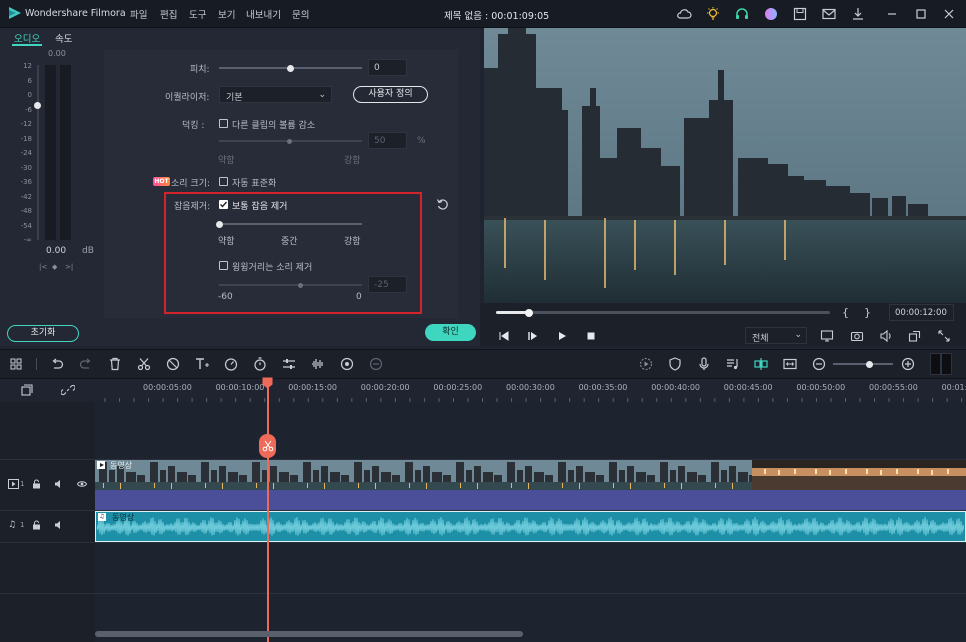  What do you see at coordinates (819, 364) in the screenshot?
I see `zoom-out-icon` at bounding box center [819, 364].